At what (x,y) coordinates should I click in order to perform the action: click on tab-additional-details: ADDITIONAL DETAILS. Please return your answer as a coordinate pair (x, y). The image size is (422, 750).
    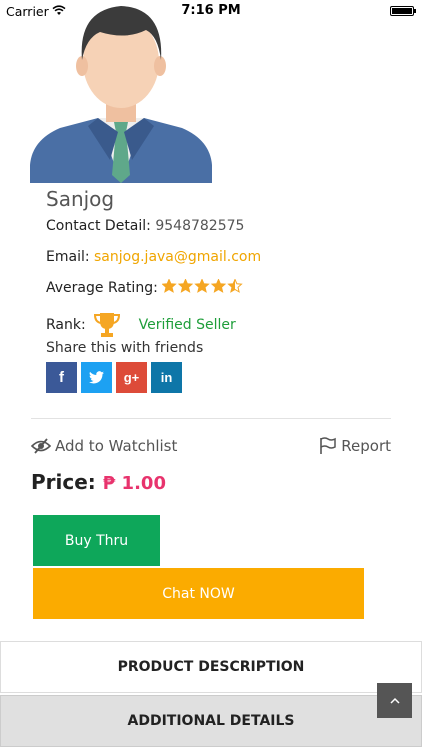
    Looking at the image, I should click on (211, 721).